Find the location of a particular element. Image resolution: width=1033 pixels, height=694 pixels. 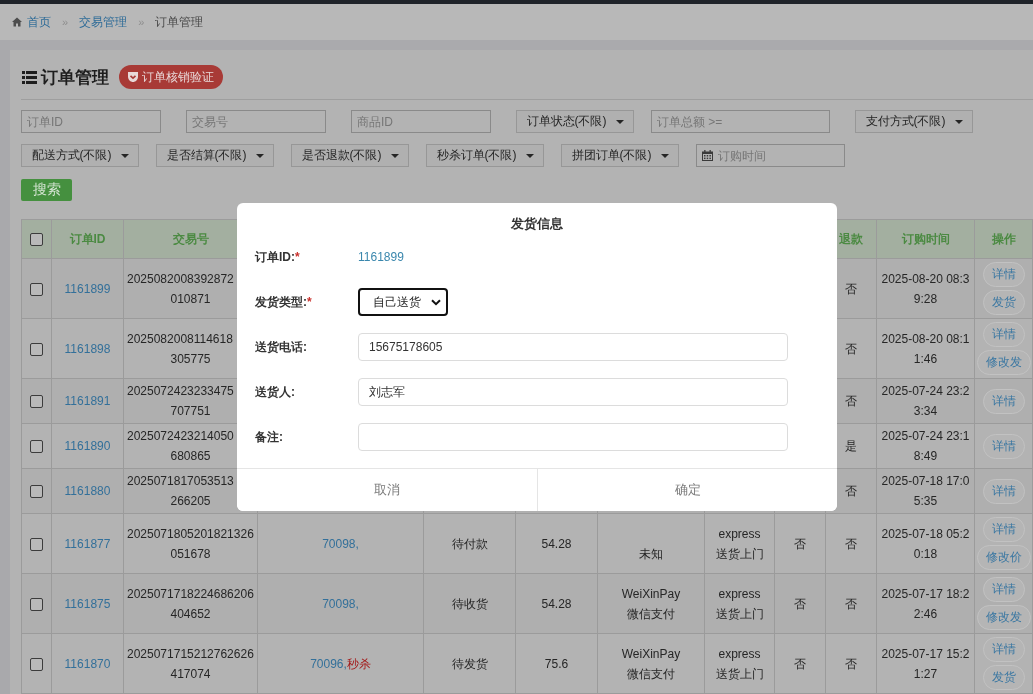

verify-order-button: 订单核销验证 is located at coordinates (171, 77).